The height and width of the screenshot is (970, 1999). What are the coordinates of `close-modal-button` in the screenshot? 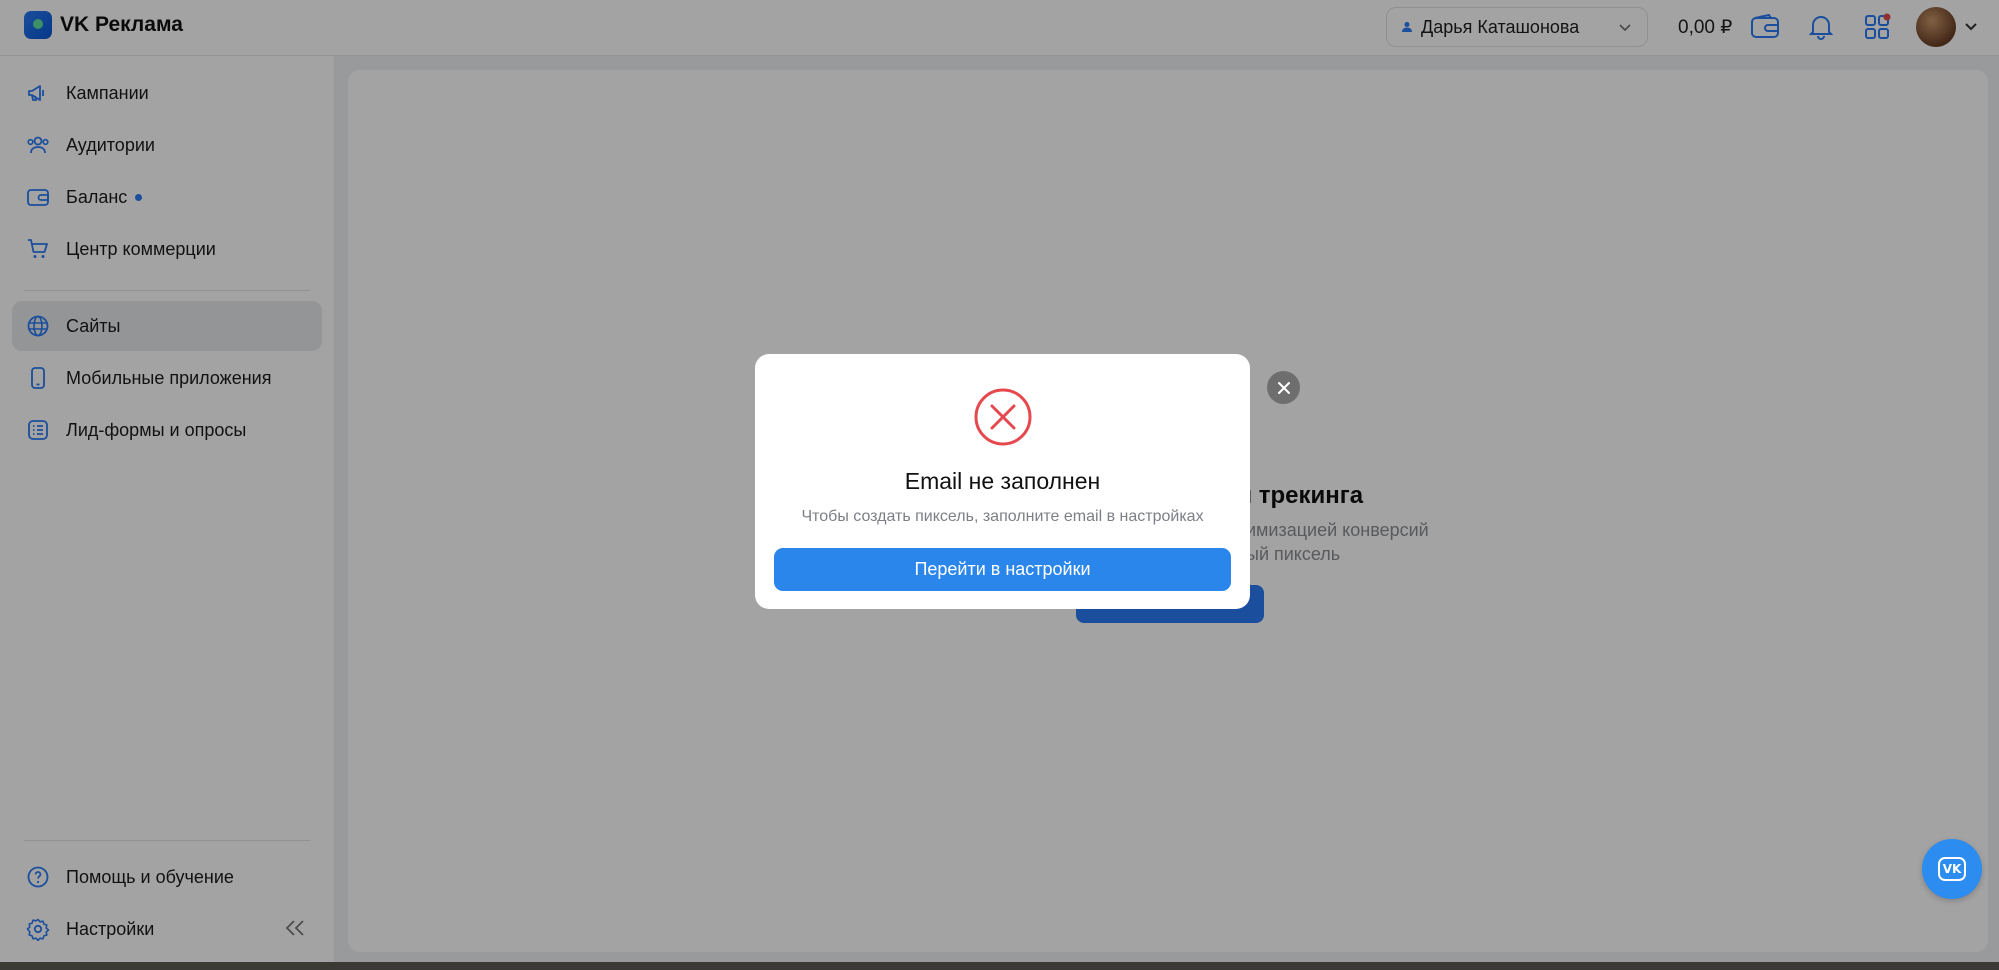 It's located at (1283, 387).